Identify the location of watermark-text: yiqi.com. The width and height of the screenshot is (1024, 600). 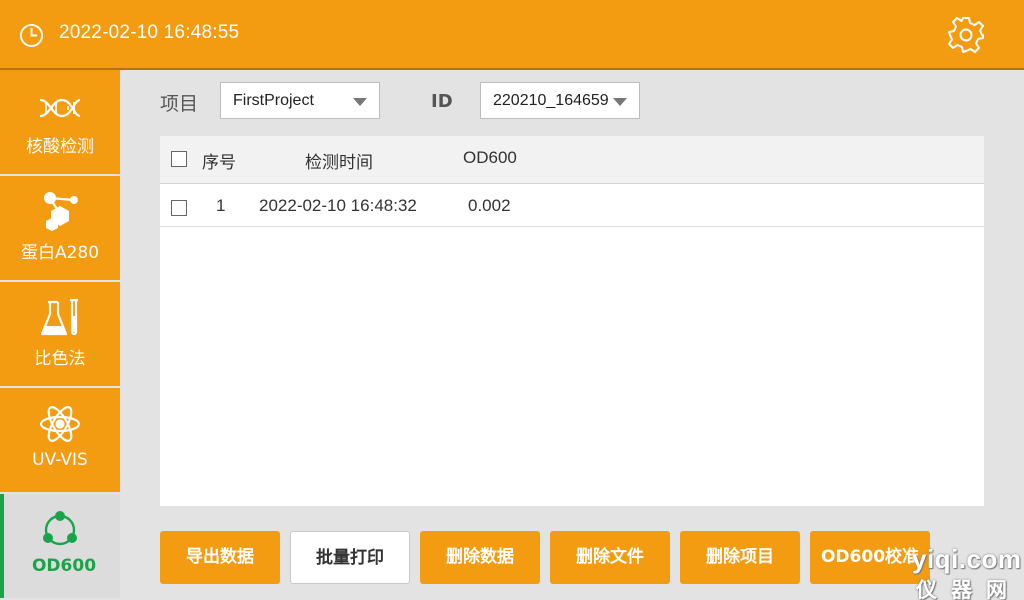
(967, 559).